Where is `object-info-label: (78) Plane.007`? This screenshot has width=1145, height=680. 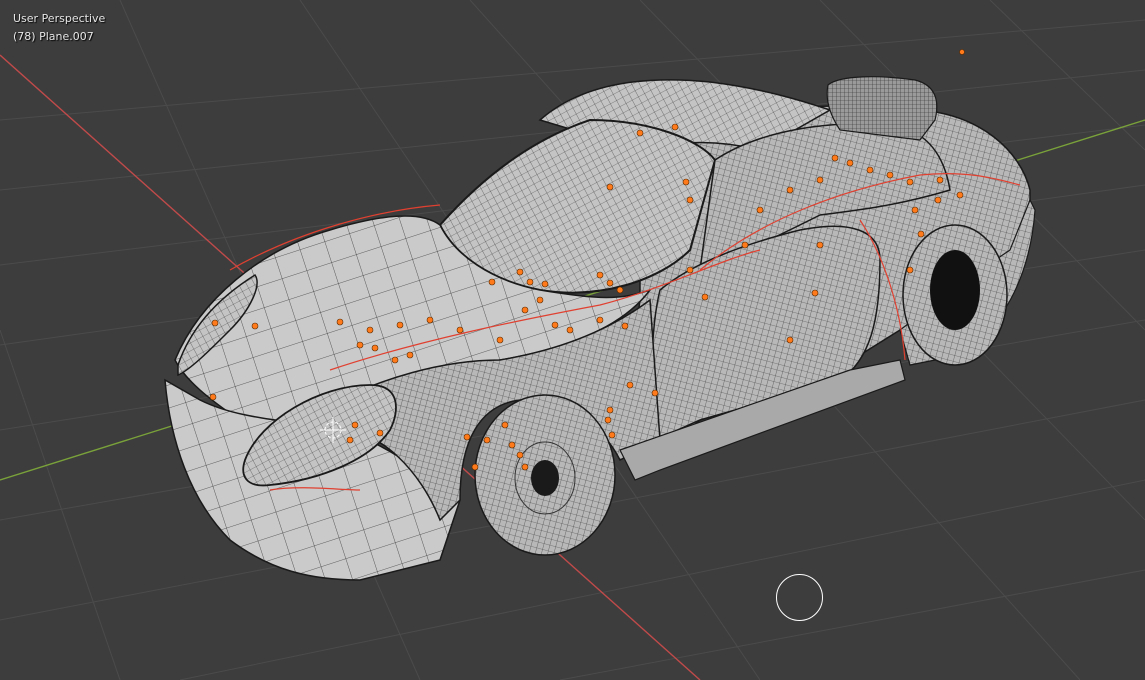
object-info-label: (78) Plane.007 is located at coordinates (53, 36).